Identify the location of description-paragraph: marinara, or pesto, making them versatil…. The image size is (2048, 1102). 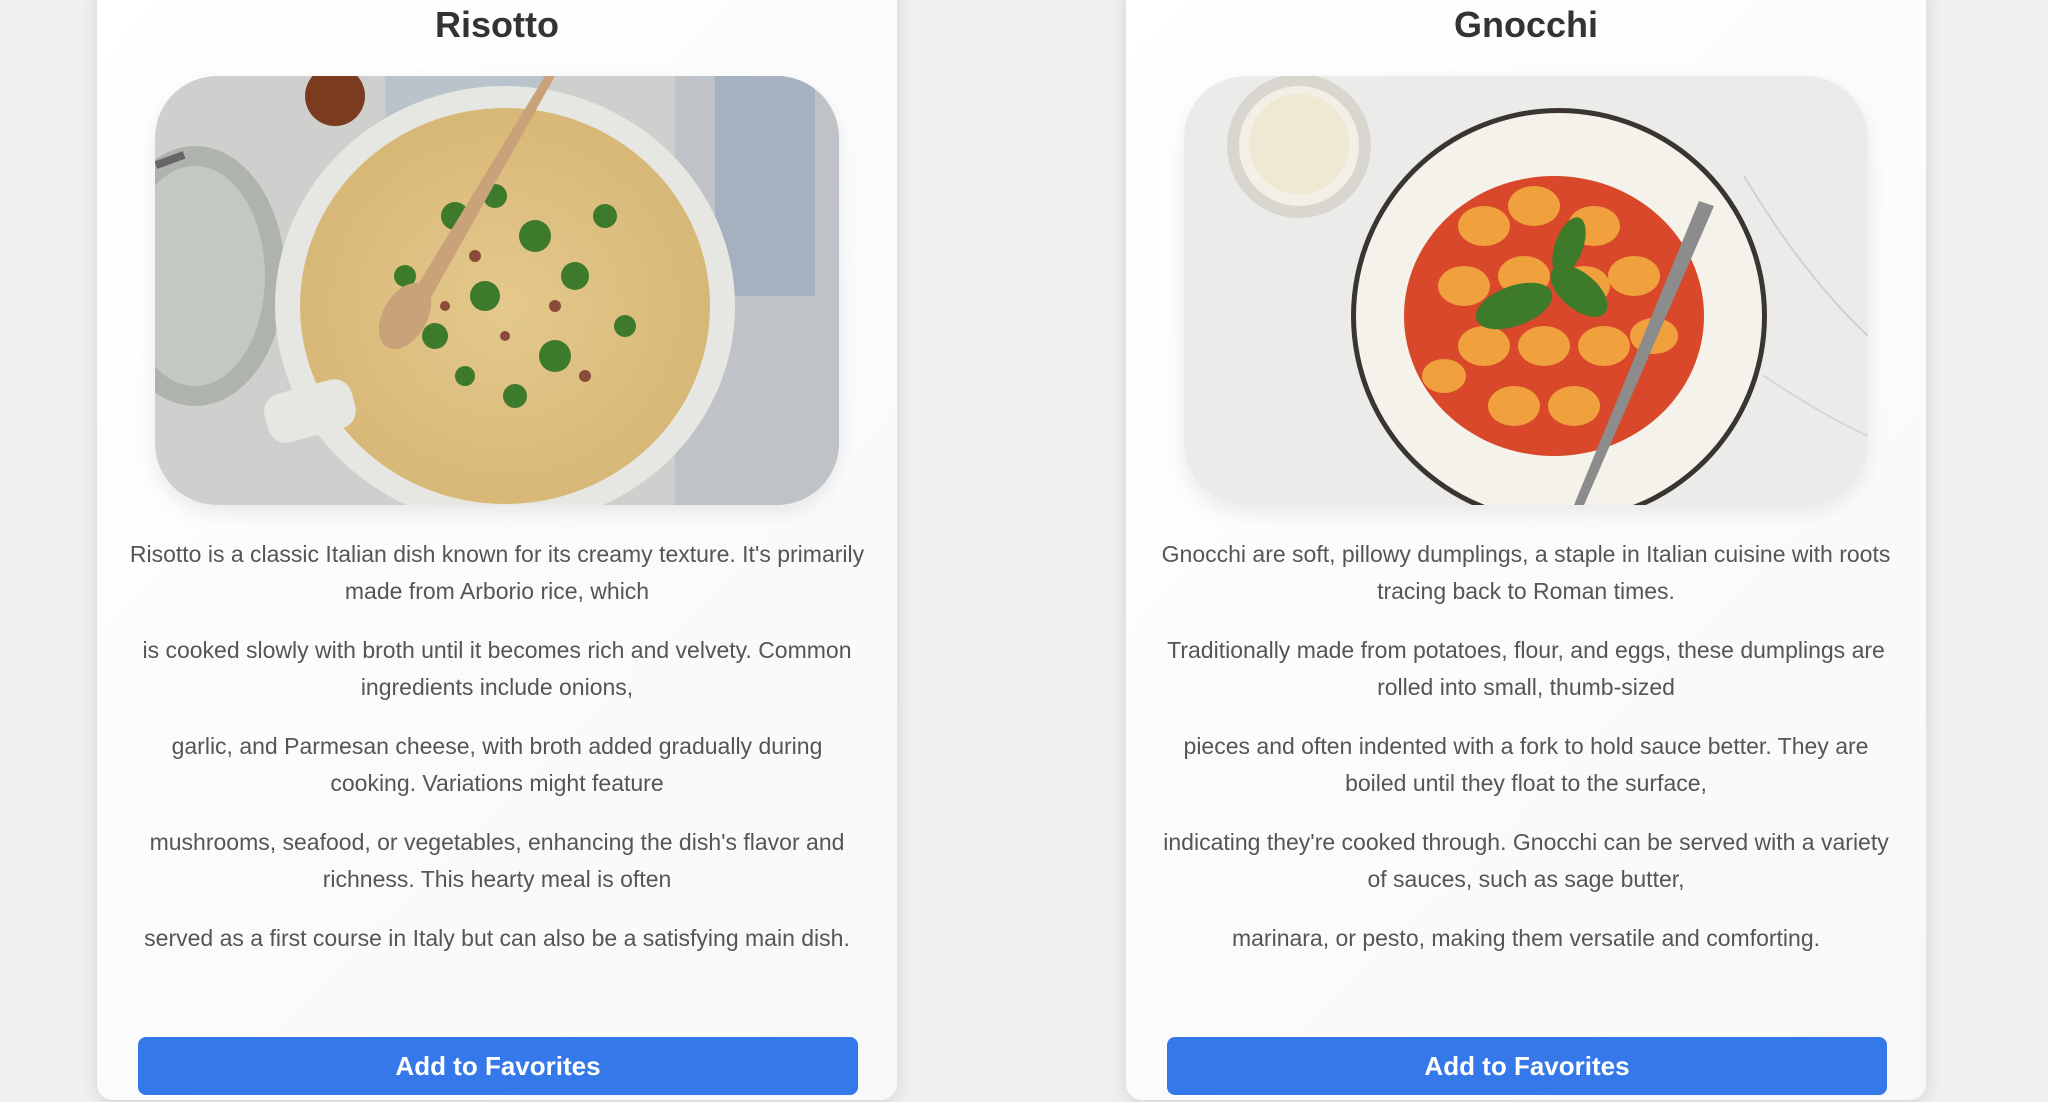
(1526, 938).